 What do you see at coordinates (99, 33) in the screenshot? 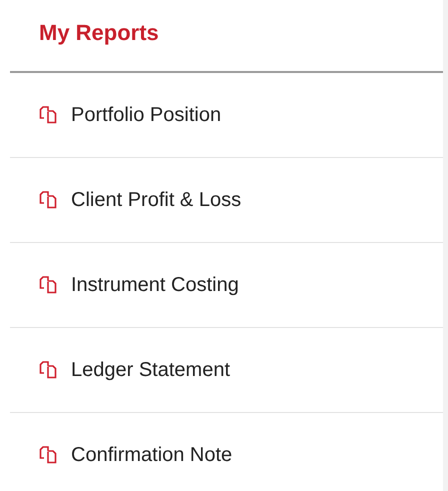
I see `section-title: My Reports` at bounding box center [99, 33].